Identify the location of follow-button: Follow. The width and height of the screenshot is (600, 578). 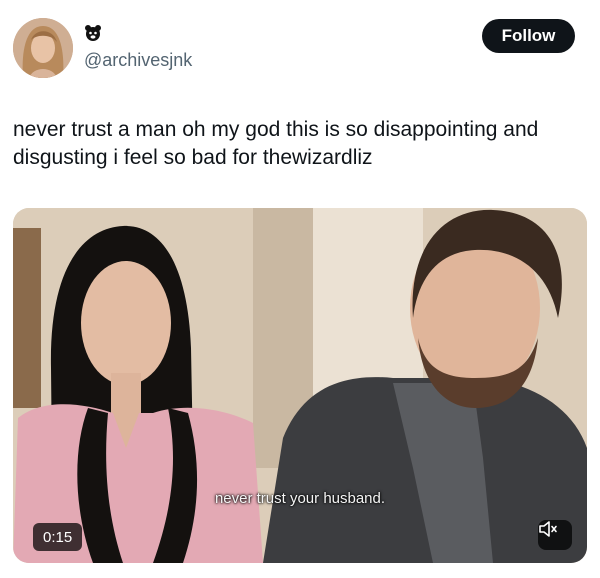
(528, 36).